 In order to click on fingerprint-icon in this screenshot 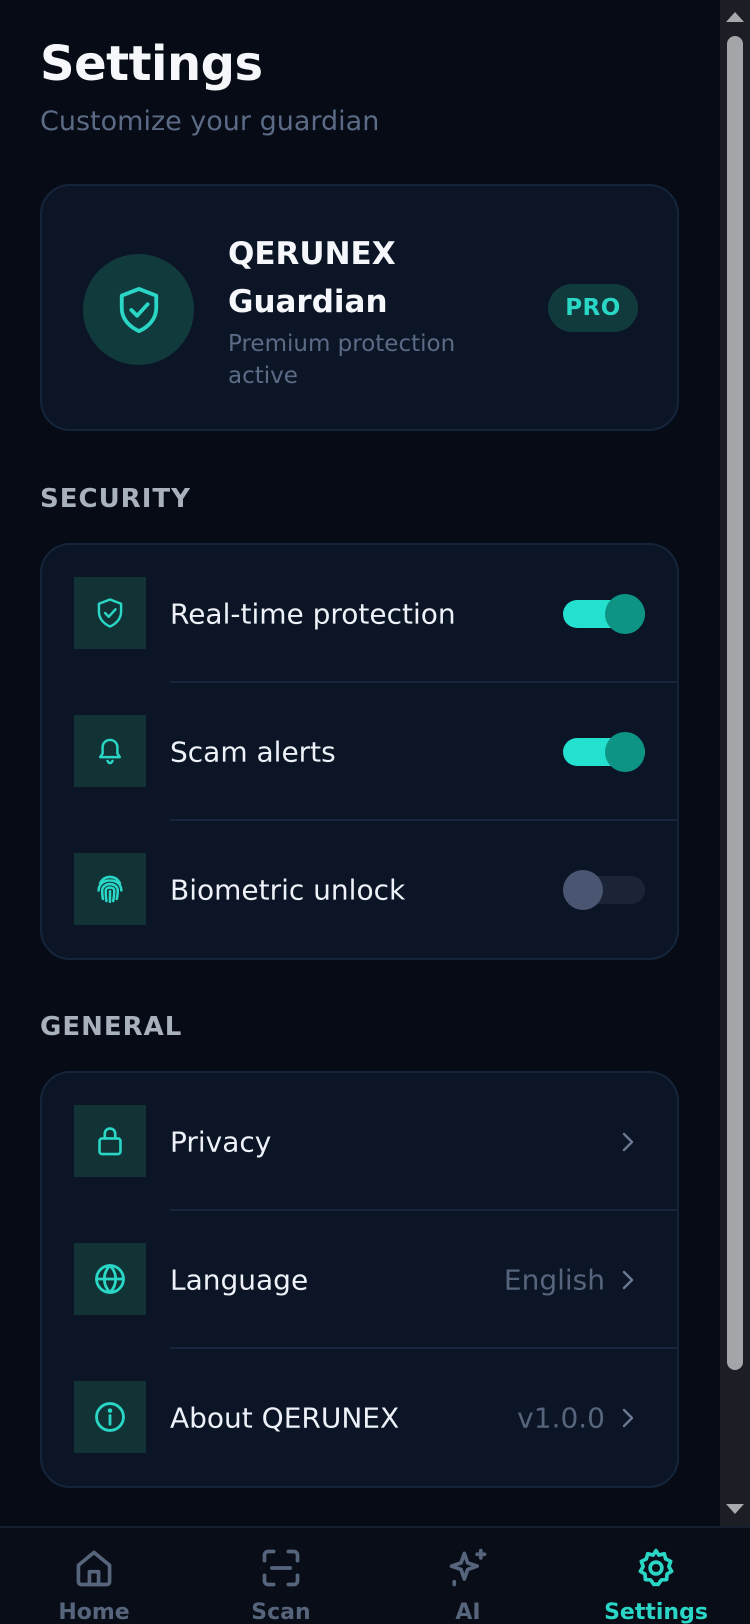, I will do `click(110, 889)`.